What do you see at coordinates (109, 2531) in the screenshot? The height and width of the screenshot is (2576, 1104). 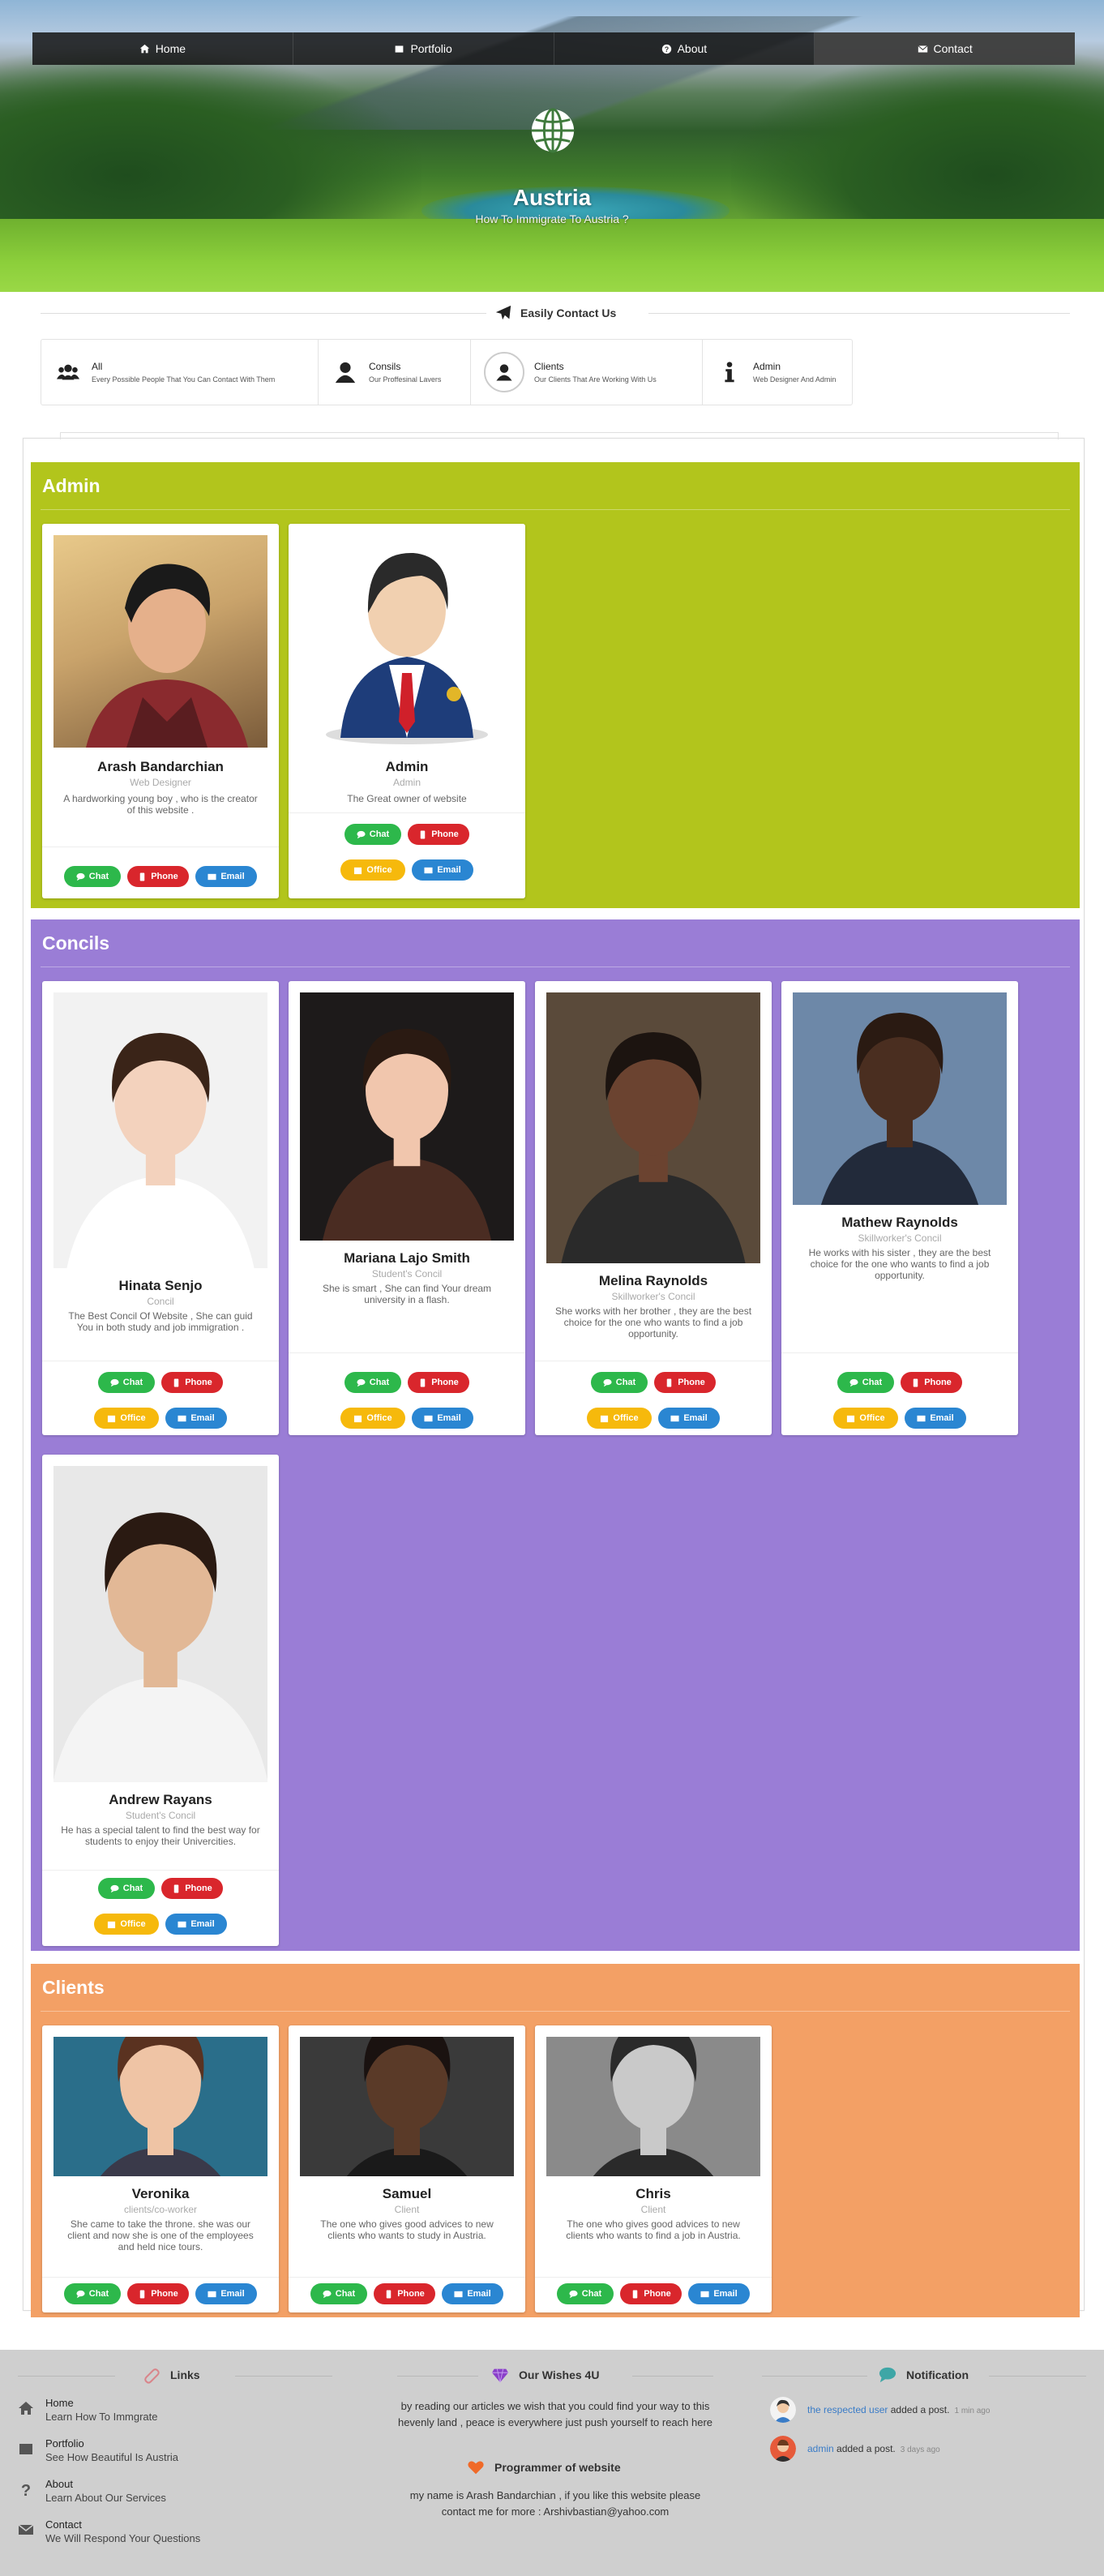 I see `footer-link-contact: Contact We Will Respond Your Questions` at bounding box center [109, 2531].